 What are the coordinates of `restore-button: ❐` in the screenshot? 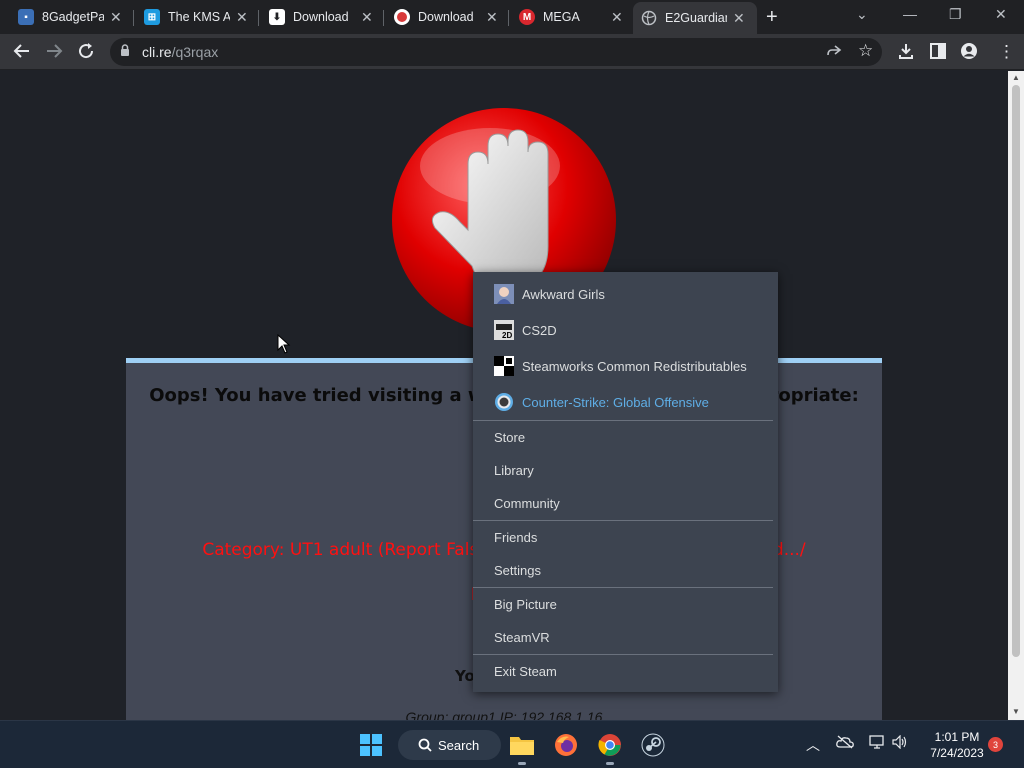 It's located at (955, 14).